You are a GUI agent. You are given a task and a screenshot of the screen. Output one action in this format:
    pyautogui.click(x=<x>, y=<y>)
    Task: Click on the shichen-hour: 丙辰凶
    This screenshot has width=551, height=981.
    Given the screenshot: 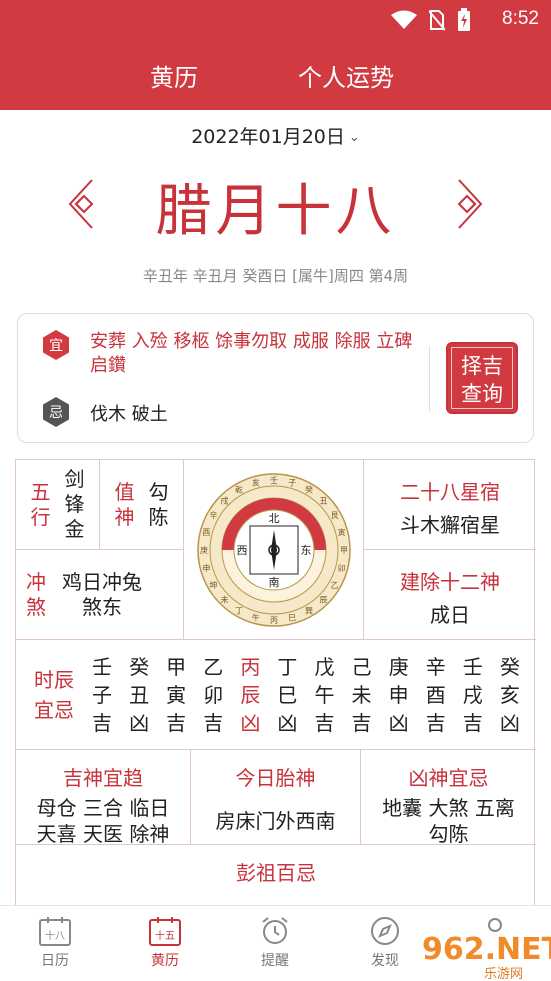 What is the action you would take?
    pyautogui.click(x=250, y=695)
    